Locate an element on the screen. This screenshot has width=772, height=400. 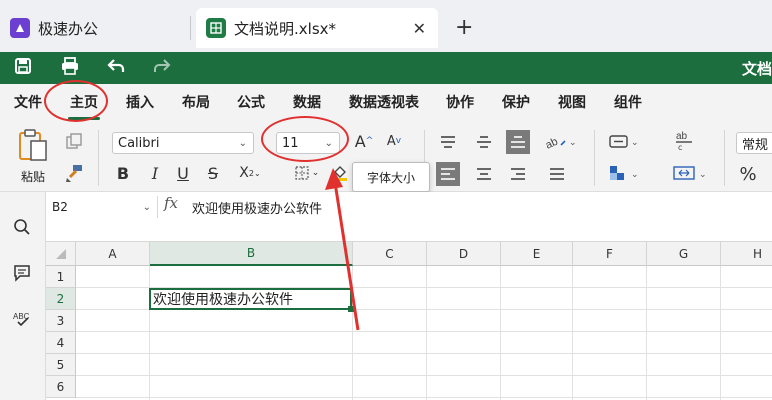
menu-collaborate: 协作 is located at coordinates (460, 102).